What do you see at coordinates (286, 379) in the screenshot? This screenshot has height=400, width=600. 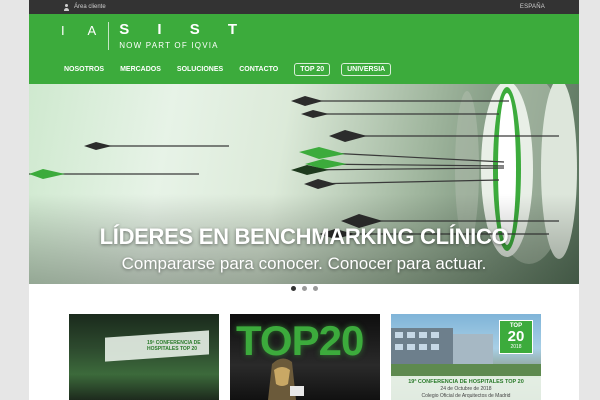 I see `trophy-image` at bounding box center [286, 379].